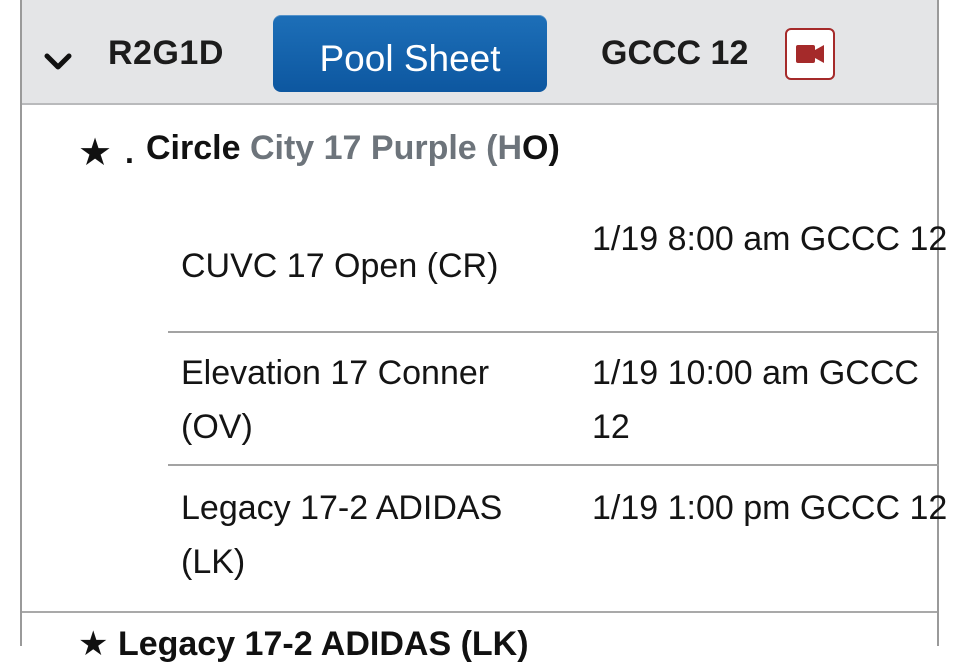  What do you see at coordinates (810, 54) in the screenshot?
I see `video-camera-icon` at bounding box center [810, 54].